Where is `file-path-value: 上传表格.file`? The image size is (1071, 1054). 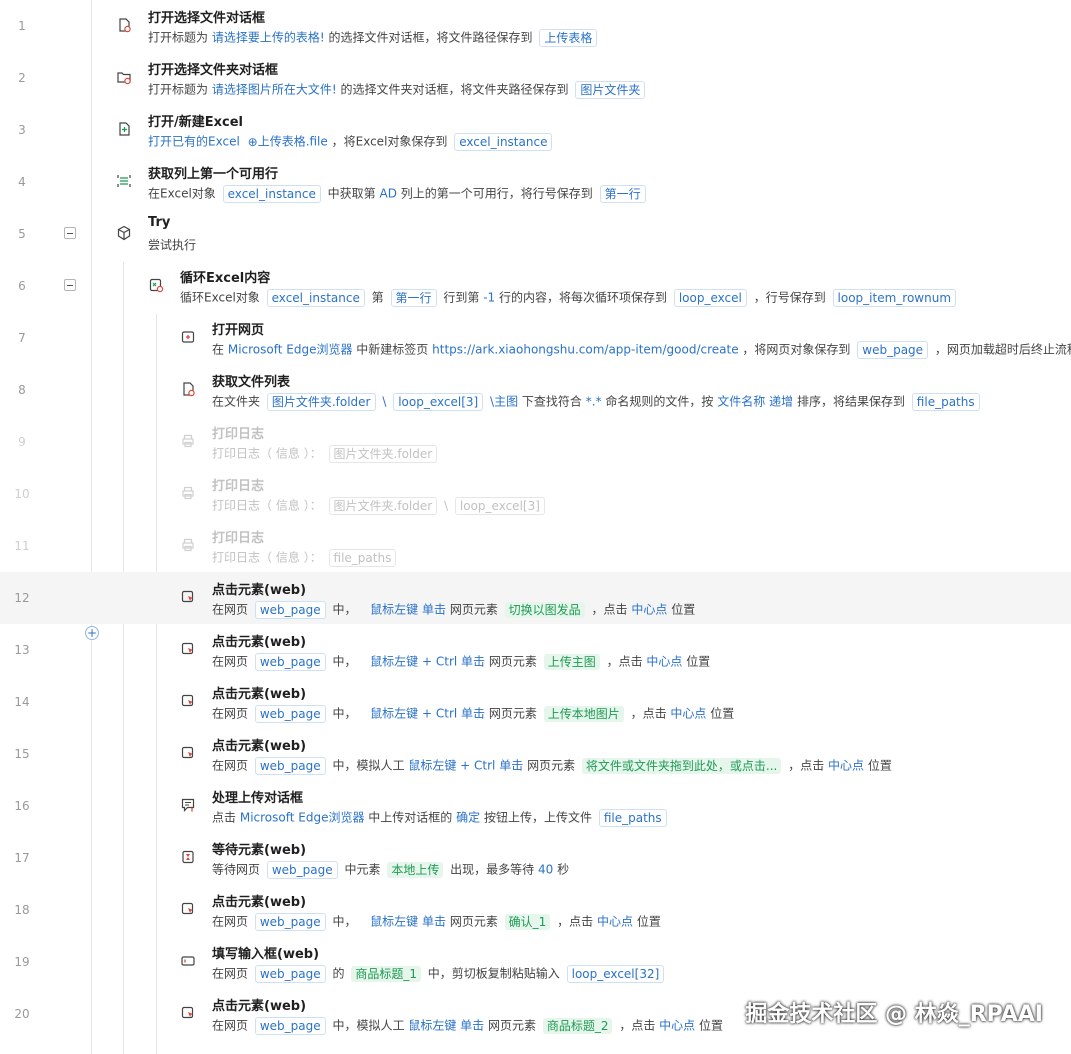 file-path-value: 上传表格.file is located at coordinates (293, 142).